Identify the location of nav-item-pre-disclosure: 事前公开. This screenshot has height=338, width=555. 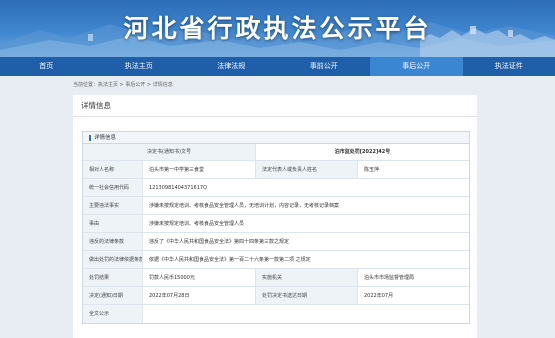
(324, 66).